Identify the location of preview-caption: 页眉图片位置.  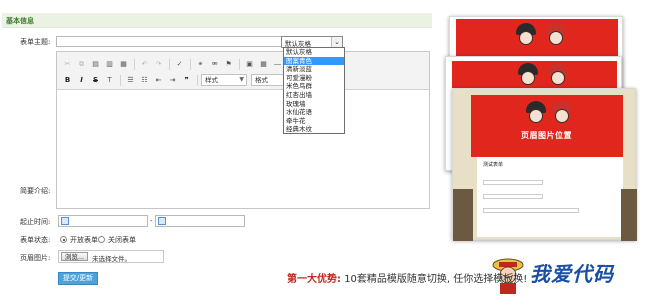
(546, 135).